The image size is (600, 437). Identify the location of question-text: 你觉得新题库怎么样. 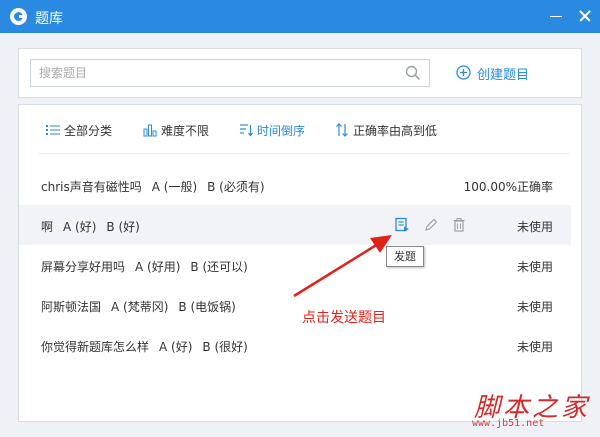
(95, 347).